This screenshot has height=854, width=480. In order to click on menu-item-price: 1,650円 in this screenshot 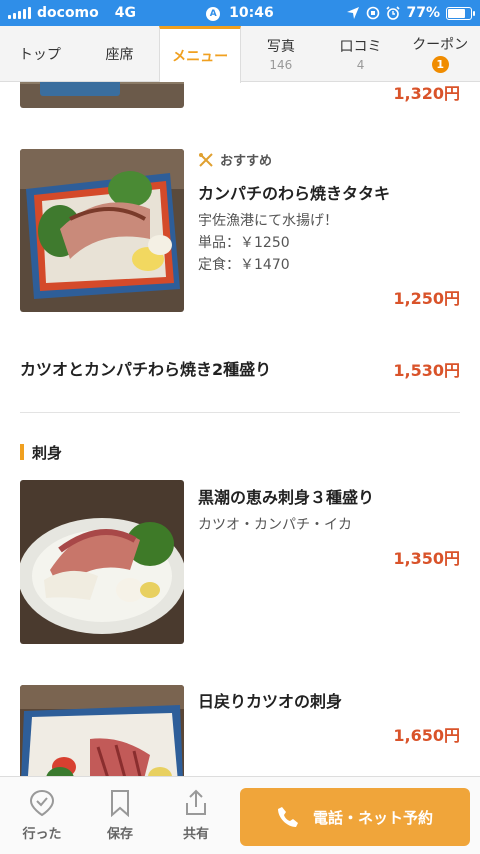, I will do `click(426, 735)`.